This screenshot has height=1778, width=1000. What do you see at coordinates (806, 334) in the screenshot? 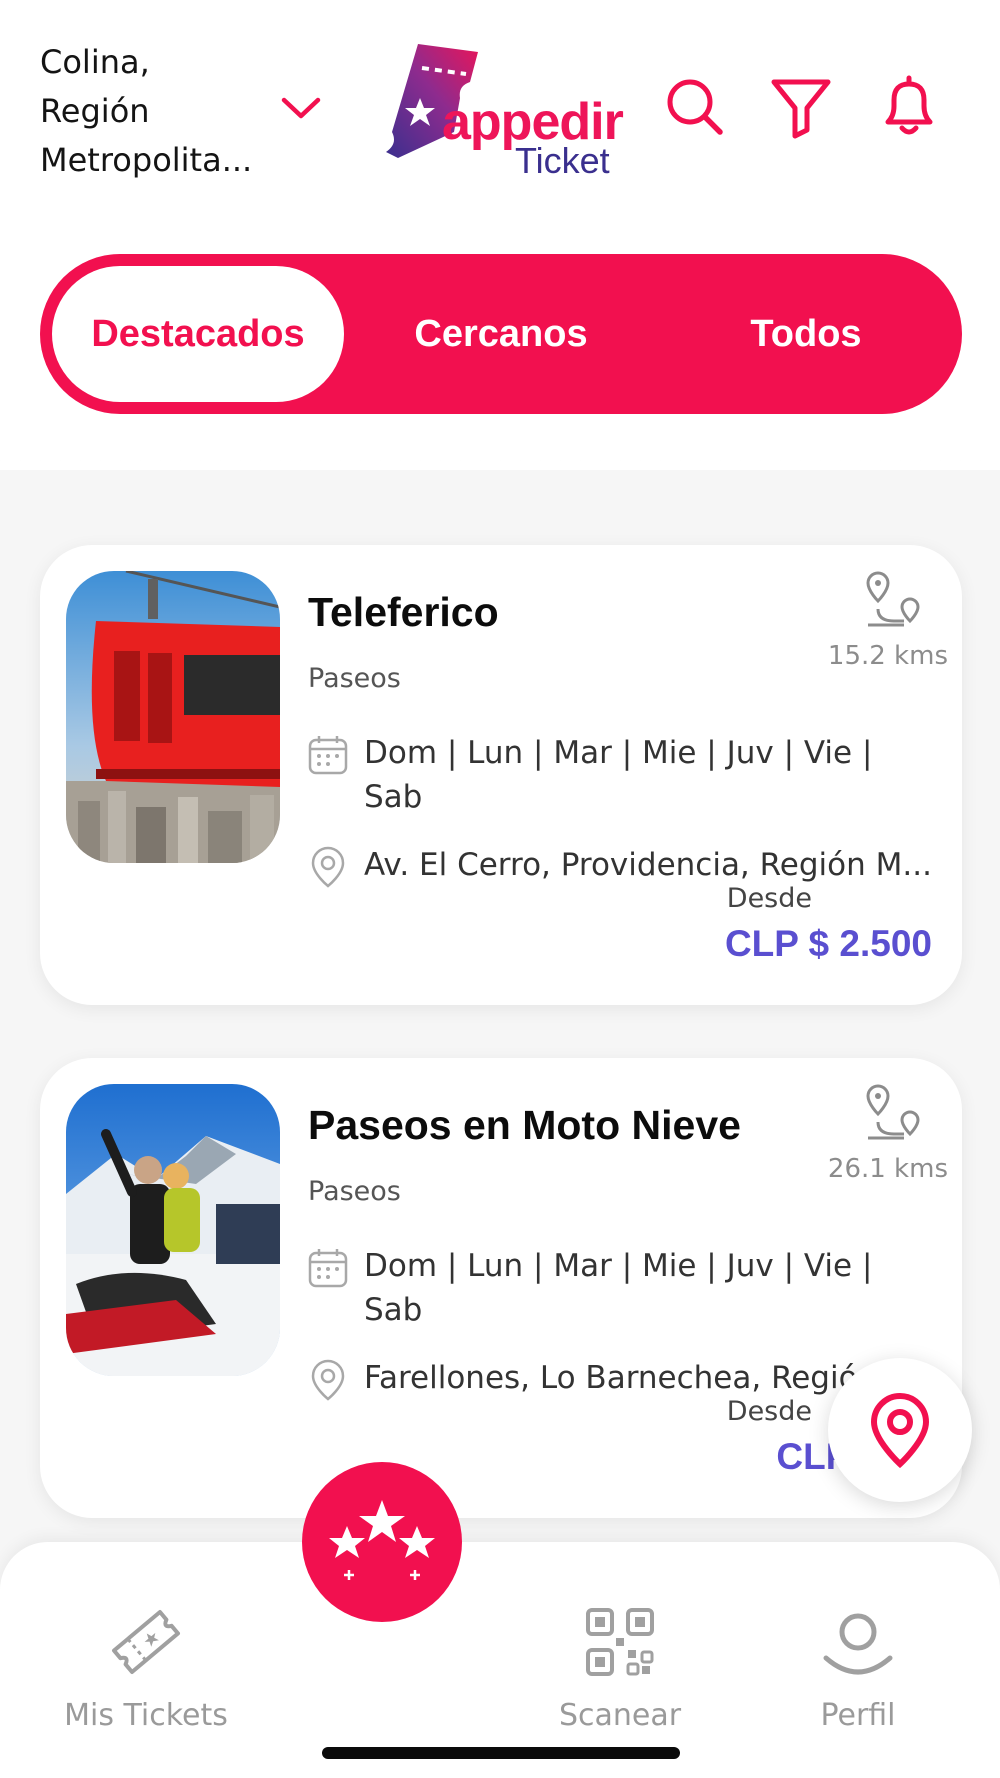
I see `tab-todos: Todos` at bounding box center [806, 334].